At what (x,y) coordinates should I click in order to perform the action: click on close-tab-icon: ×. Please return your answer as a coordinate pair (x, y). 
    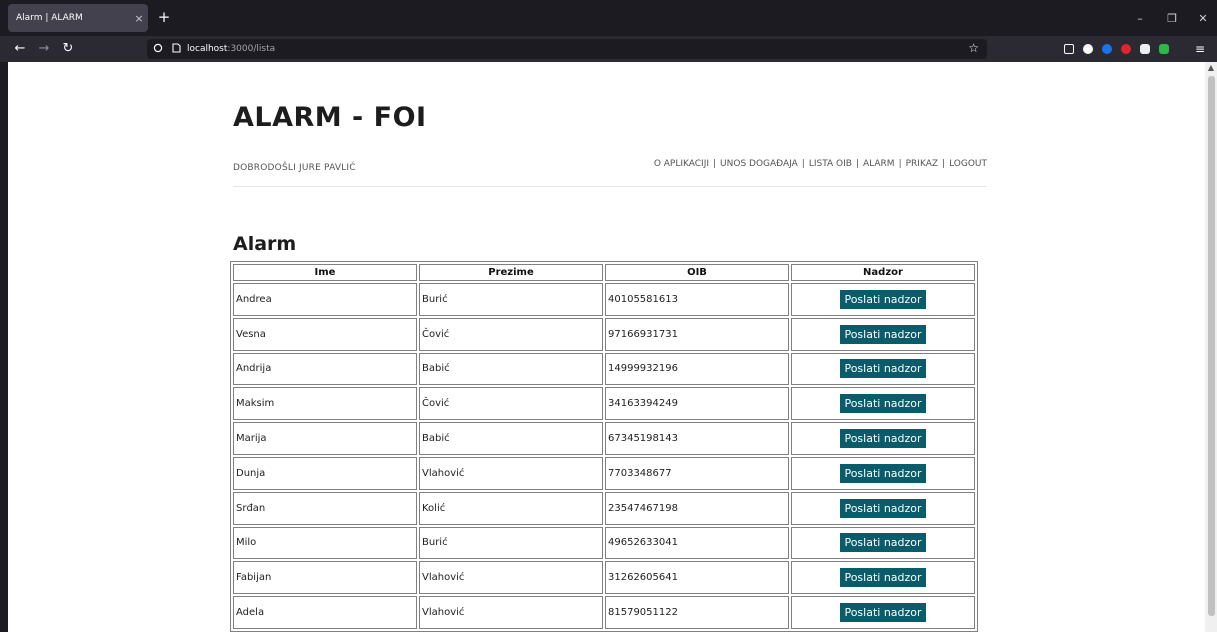
    Looking at the image, I should click on (139, 18).